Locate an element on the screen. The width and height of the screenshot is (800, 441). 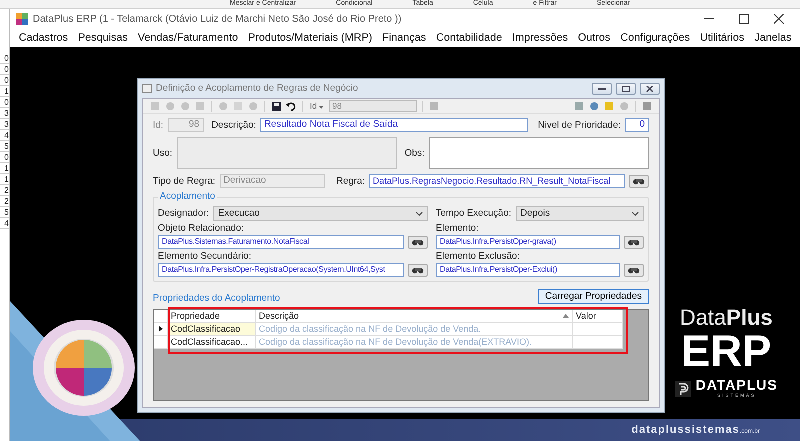
menu-item: Configurações is located at coordinates (656, 38).